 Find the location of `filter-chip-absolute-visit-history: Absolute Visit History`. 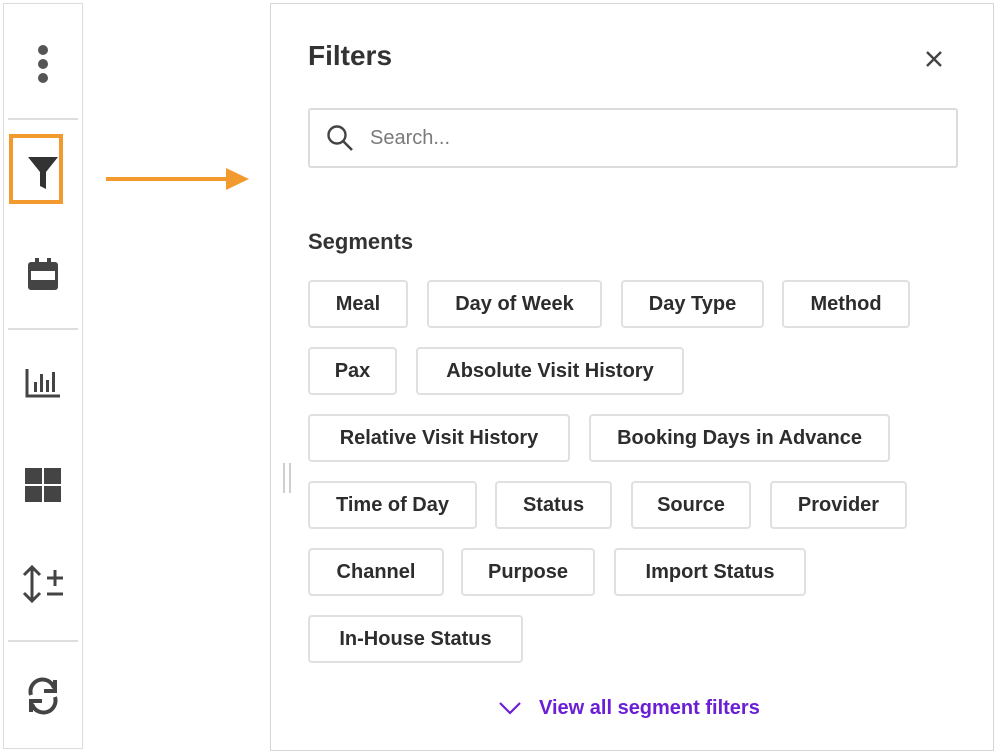

filter-chip-absolute-visit-history: Absolute Visit History is located at coordinates (550, 371).